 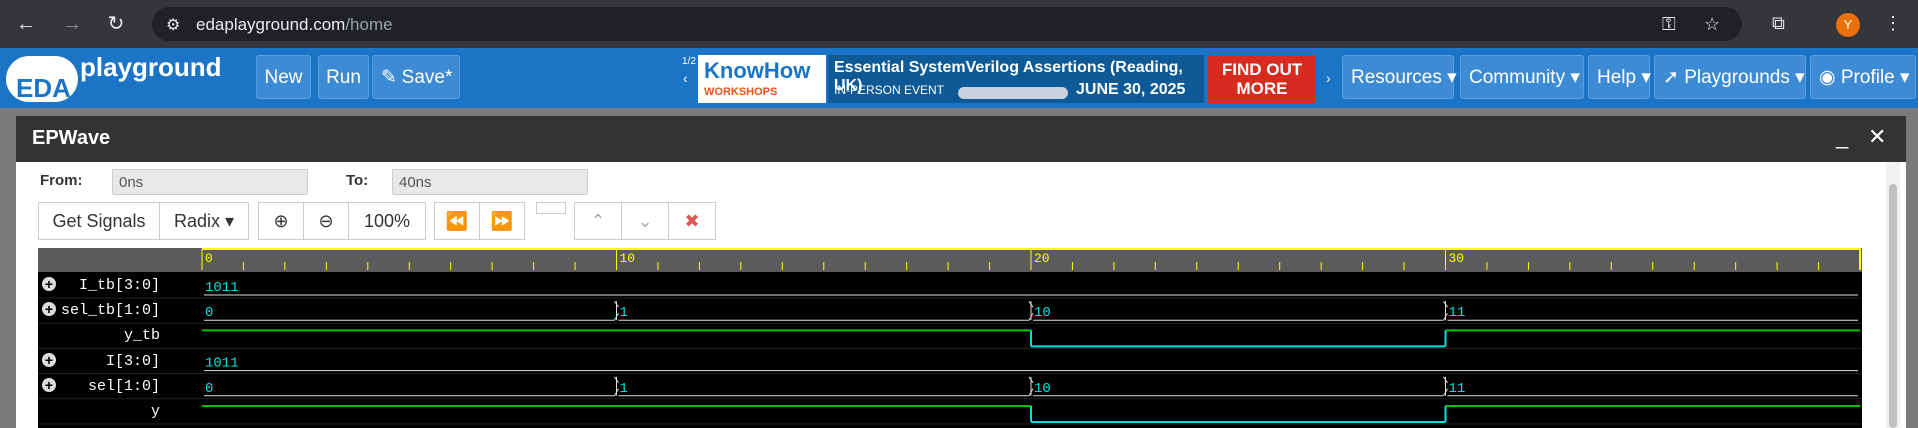 I want to click on ad-brand: KnowHow, so click(x=757, y=70).